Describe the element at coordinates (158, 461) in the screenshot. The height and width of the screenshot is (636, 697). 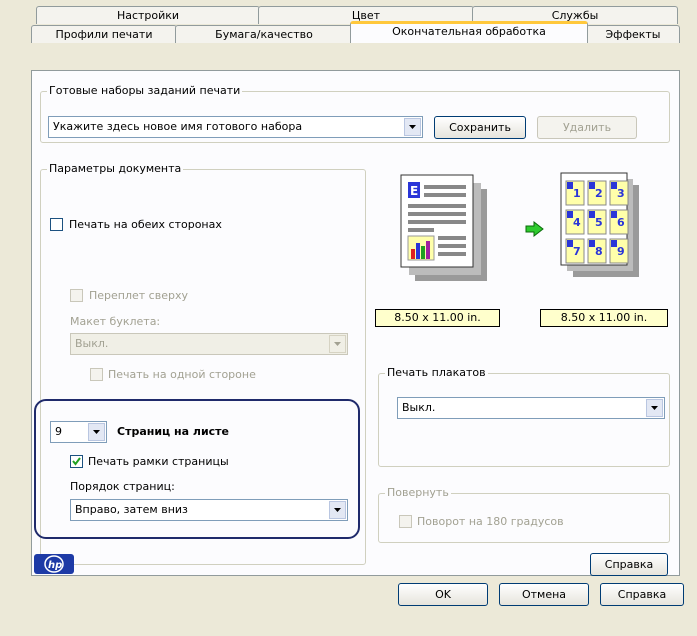
I see `print-borders-label: Печать рамки страницы` at that location.